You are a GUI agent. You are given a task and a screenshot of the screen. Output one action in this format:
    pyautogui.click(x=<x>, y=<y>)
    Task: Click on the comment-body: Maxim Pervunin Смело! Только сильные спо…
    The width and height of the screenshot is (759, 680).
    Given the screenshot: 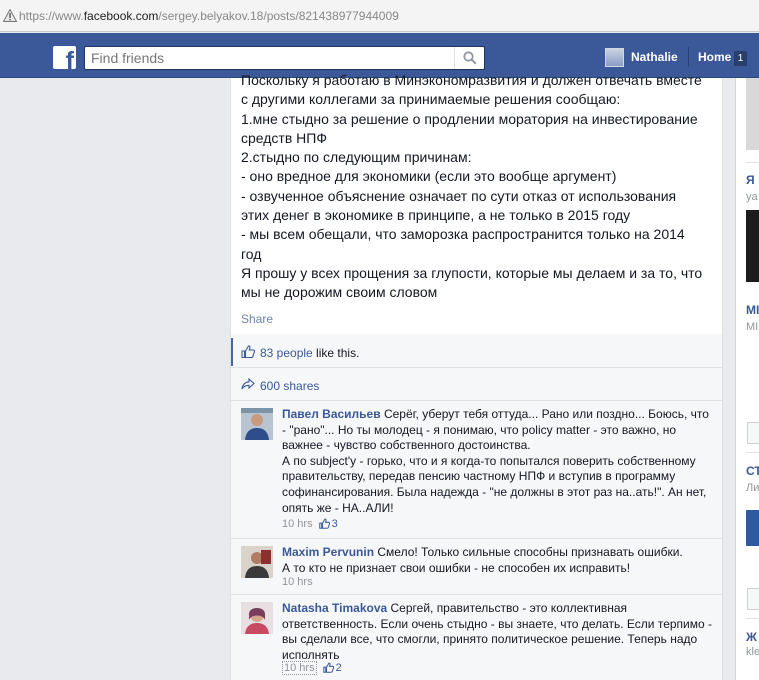 What is the action you would take?
    pyautogui.click(x=497, y=560)
    